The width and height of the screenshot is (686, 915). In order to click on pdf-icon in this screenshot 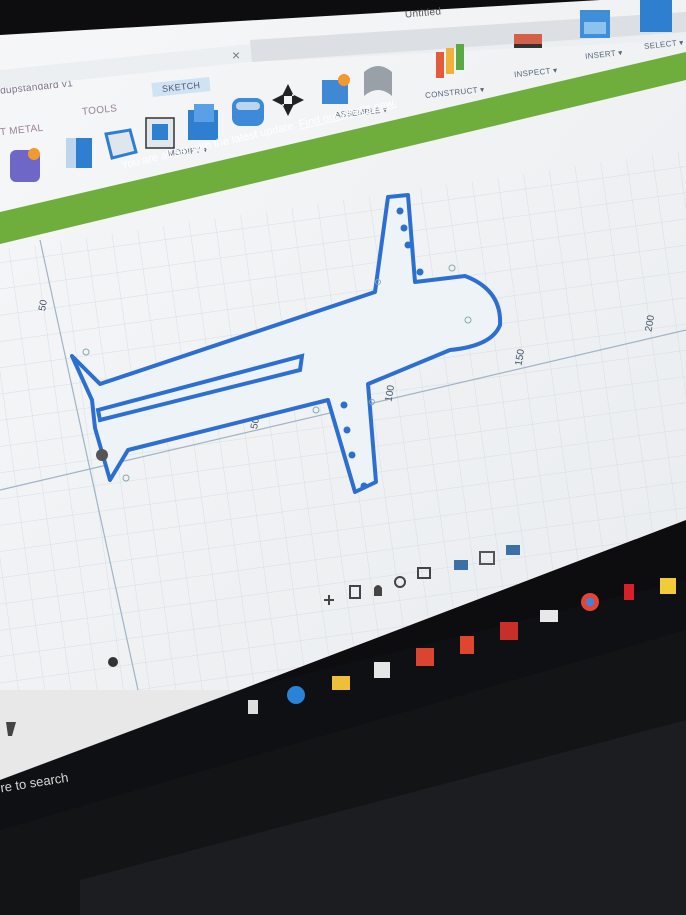, I will do `click(467, 645)`.